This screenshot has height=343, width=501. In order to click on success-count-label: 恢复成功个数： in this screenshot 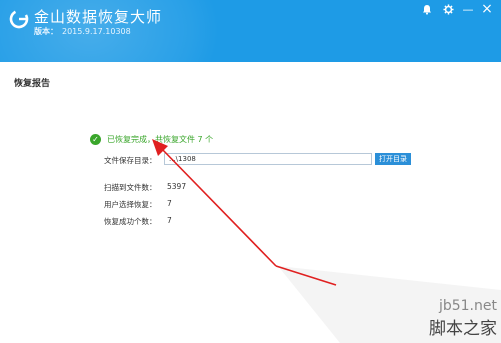, I will do `click(130, 221)`.